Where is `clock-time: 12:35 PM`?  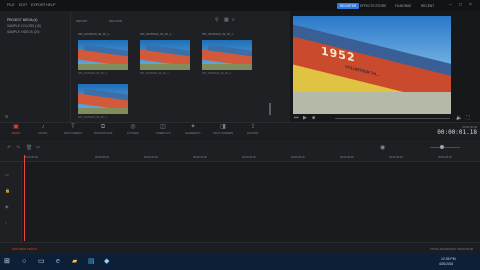
clock-time: 12:35 PM is located at coordinates (448, 259).